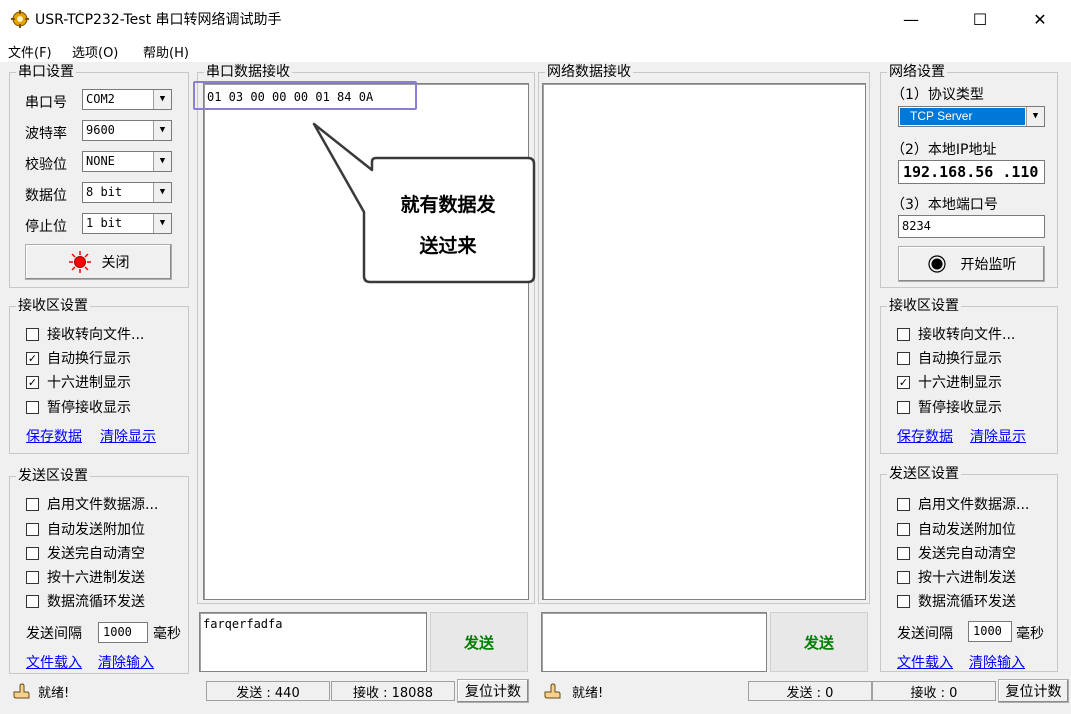 The image size is (1071, 714). What do you see at coordinates (128, 436) in the screenshot?
I see `serial-clear-display-link: 清除显示` at bounding box center [128, 436].